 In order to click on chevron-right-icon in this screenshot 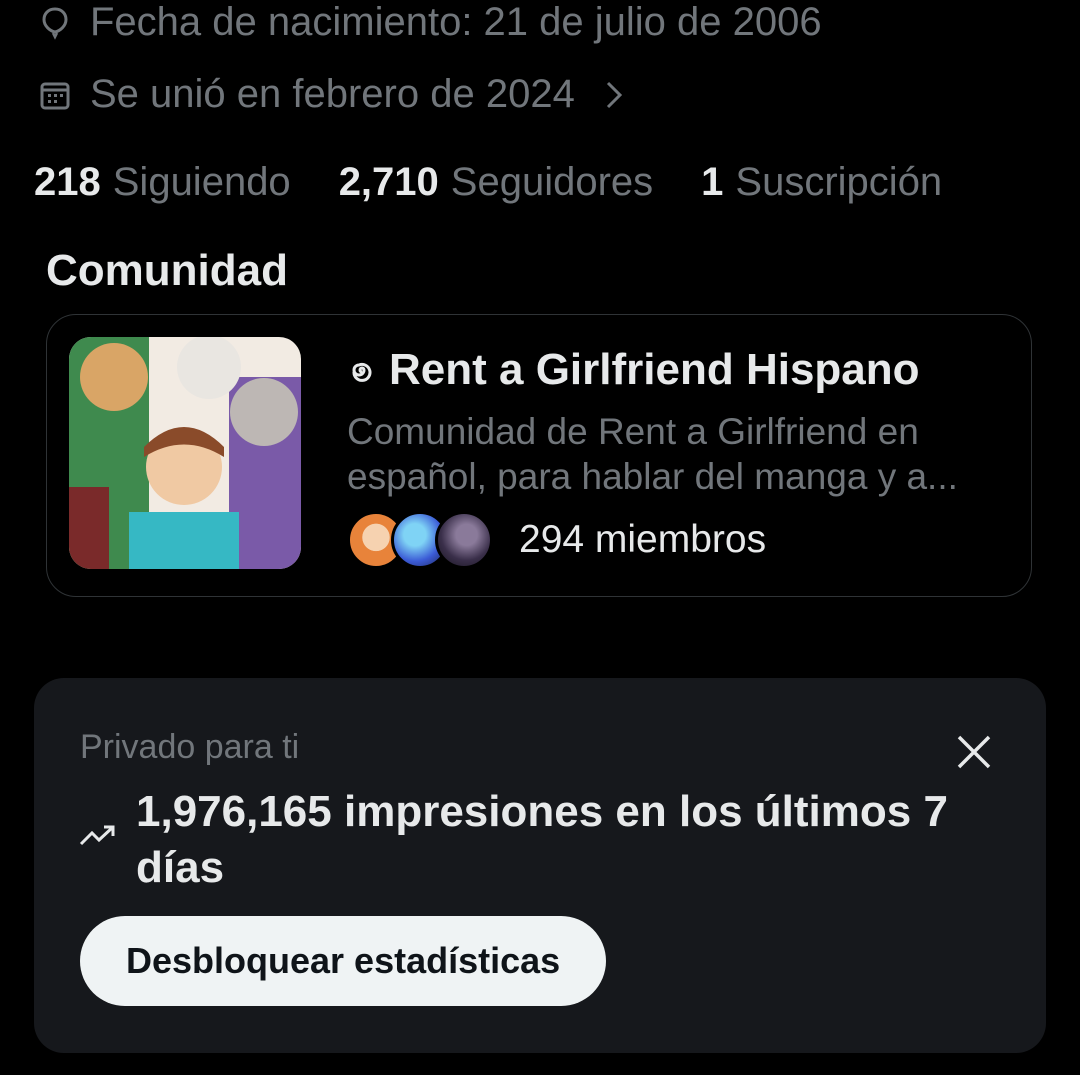, I will do `click(614, 95)`.